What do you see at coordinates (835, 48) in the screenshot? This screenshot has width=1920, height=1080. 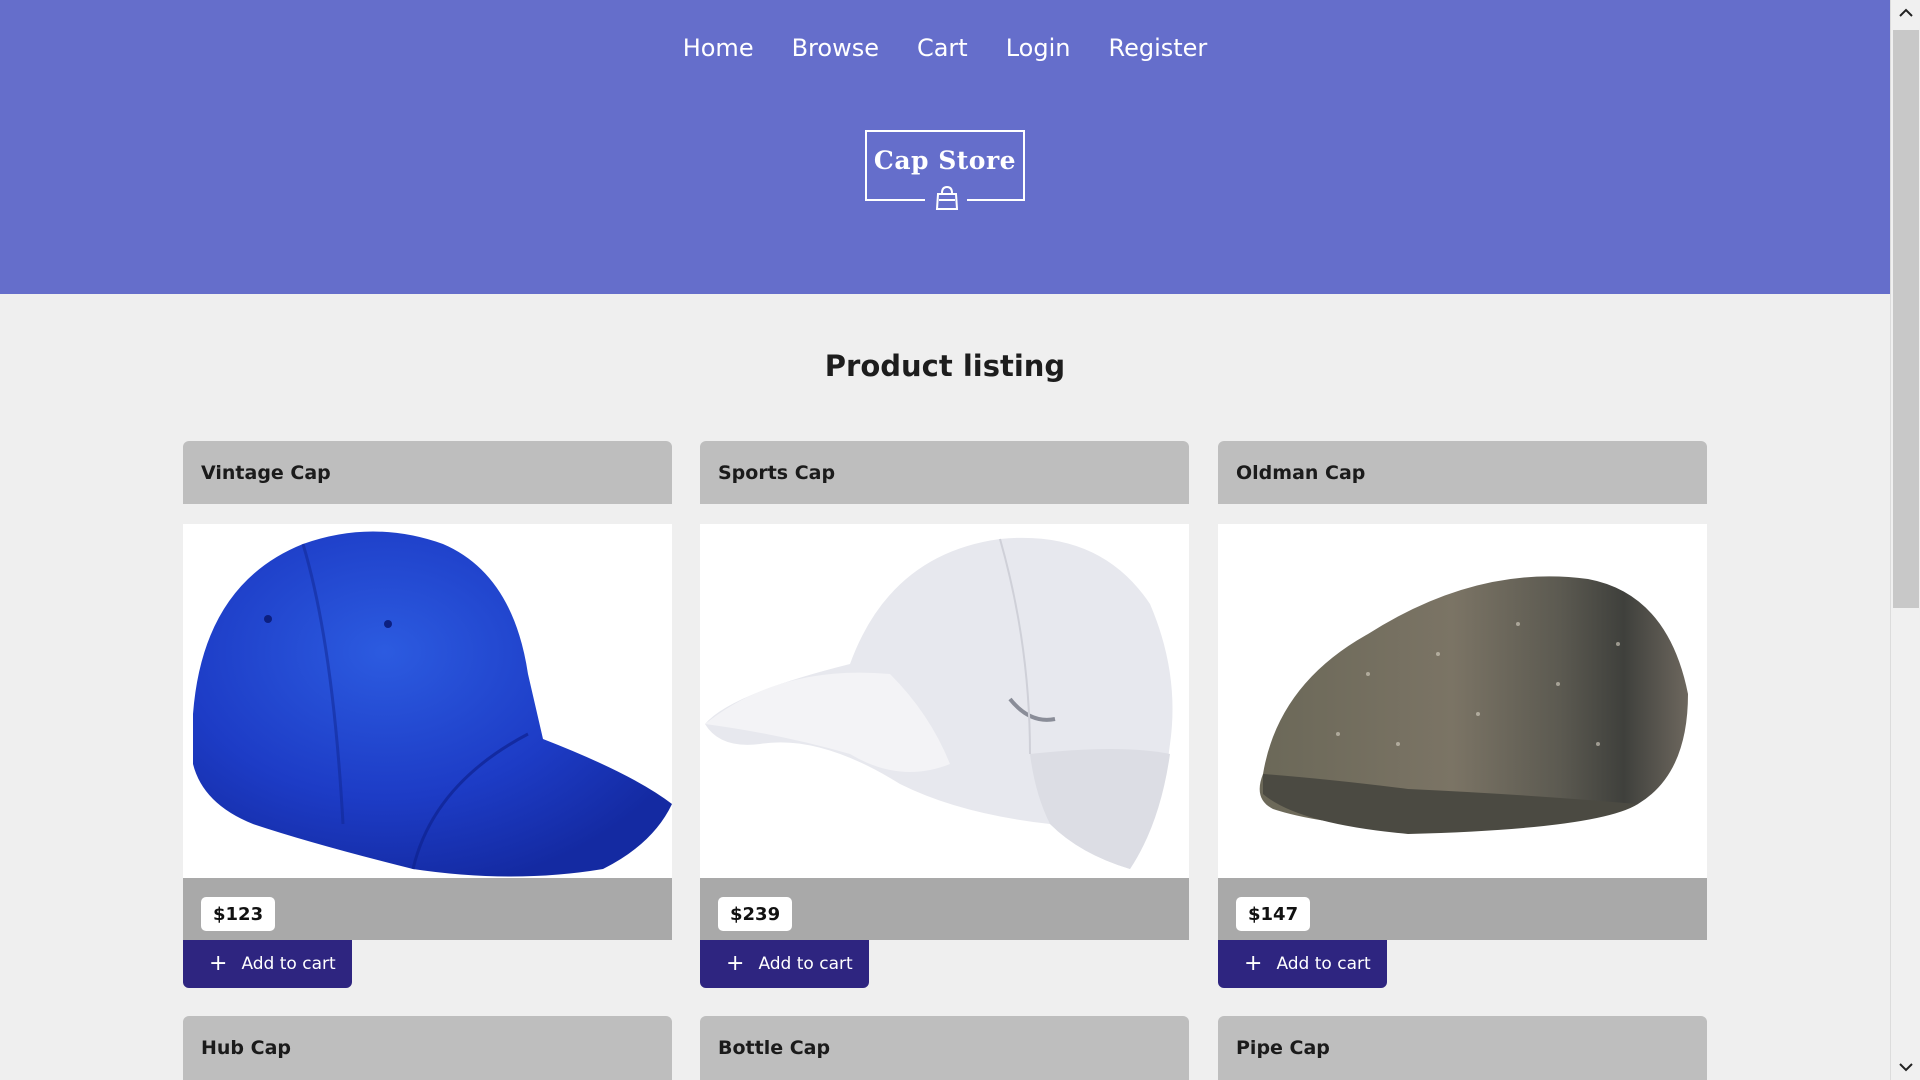 I see `nav-browse: Browse` at bounding box center [835, 48].